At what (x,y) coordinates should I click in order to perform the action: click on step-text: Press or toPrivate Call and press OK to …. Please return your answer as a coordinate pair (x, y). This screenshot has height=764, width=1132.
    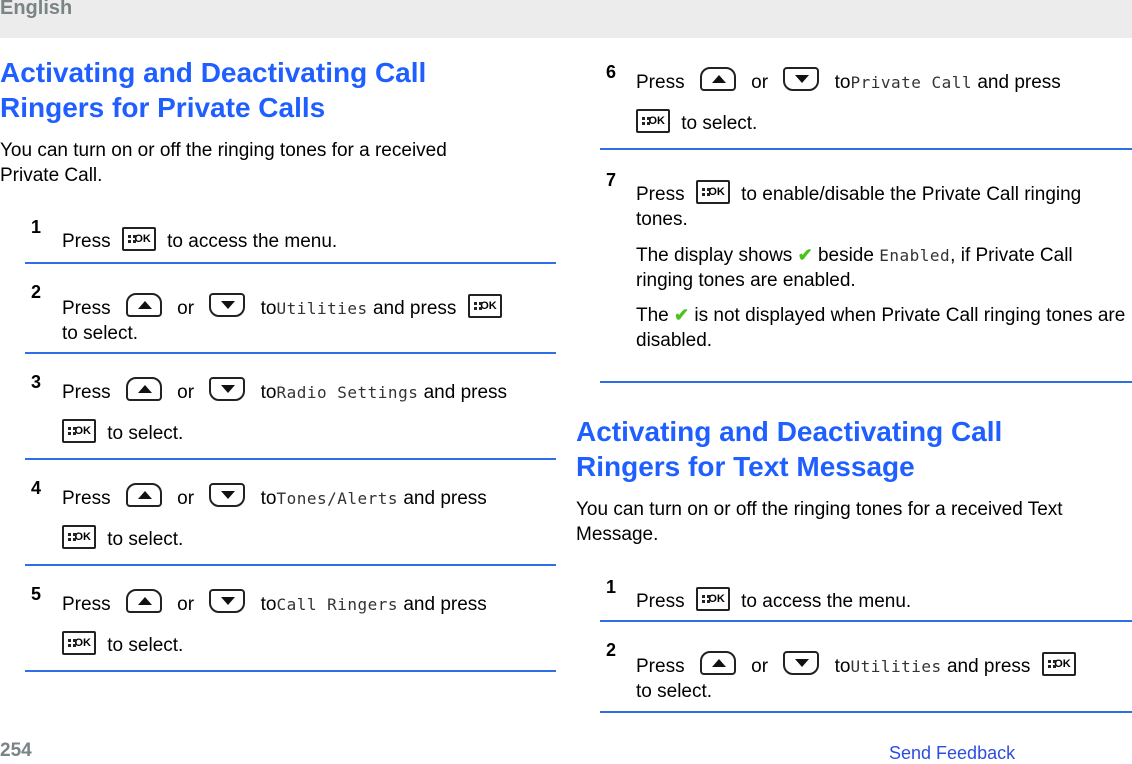
    Looking at the image, I should click on (884, 103).